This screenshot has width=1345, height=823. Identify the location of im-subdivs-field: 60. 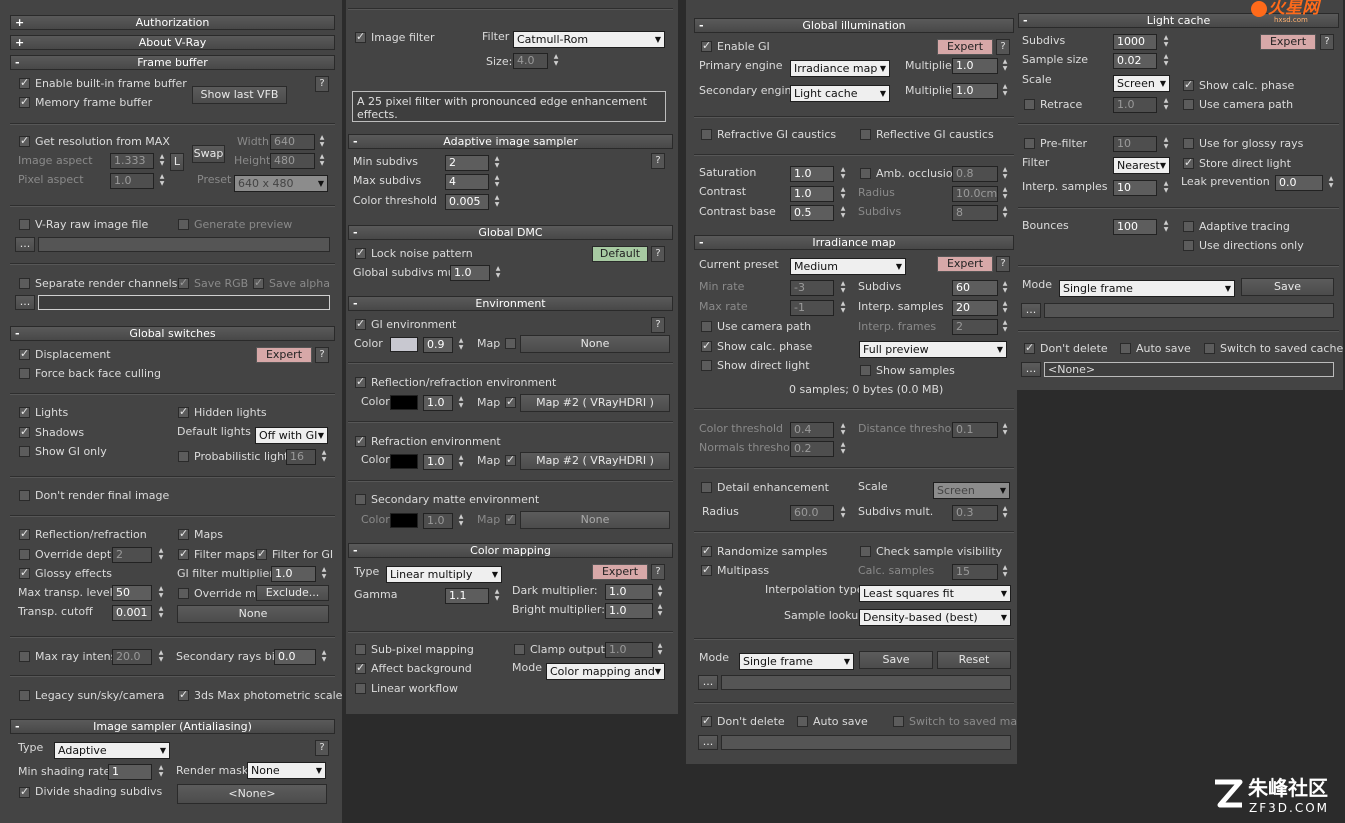
(975, 288).